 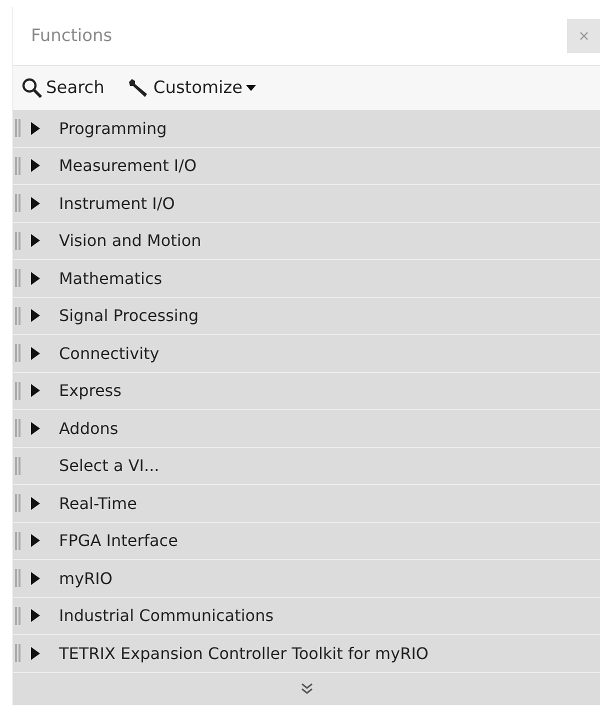 I want to click on item-label: myRIO, so click(x=85, y=578).